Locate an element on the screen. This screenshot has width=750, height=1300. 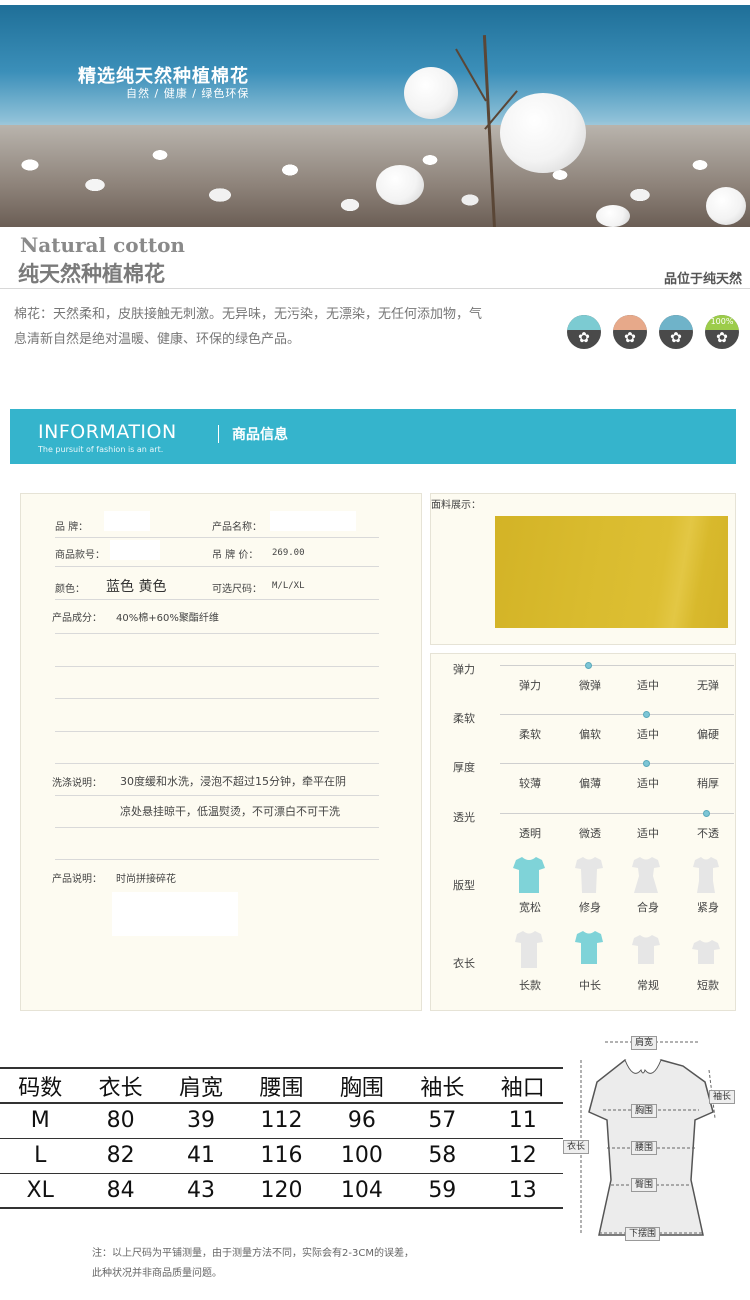
table-header: 袖口 is located at coordinates (522, 1085).